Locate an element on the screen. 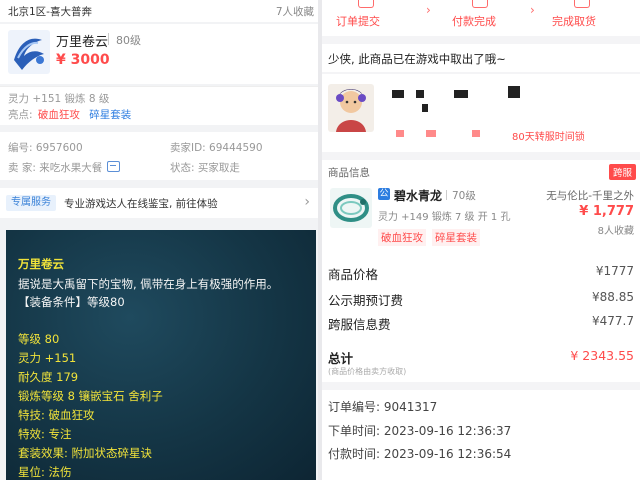  seller-name-row: 卖 家: 来吃水果大餐 is located at coordinates (64, 167).